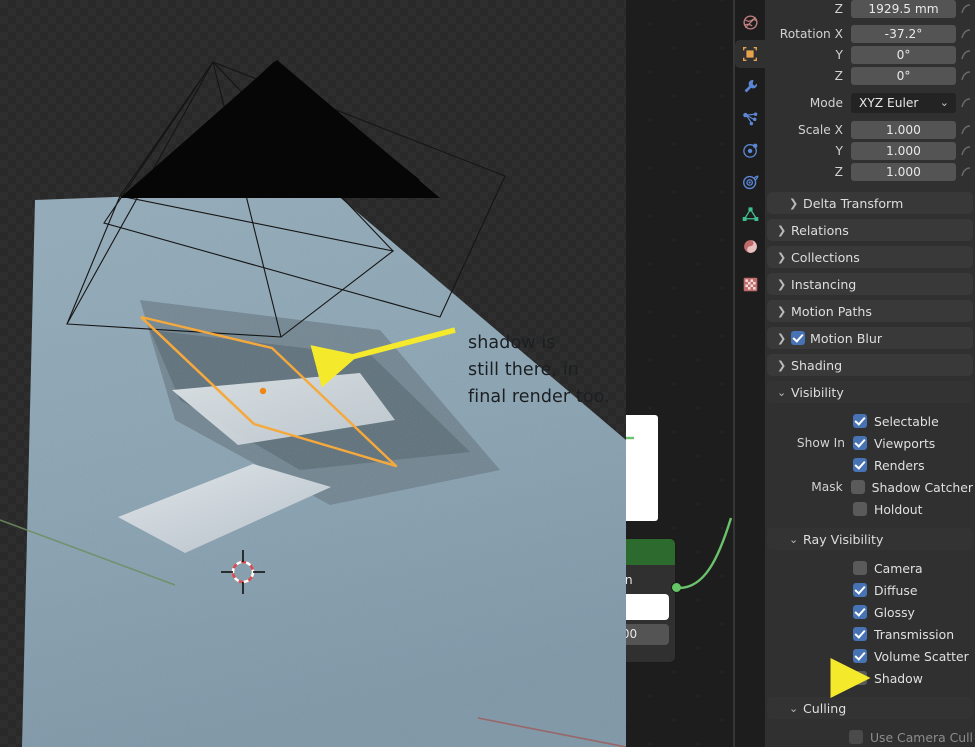 This screenshot has width=975, height=747. What do you see at coordinates (903, 130) in the screenshot?
I see `field-scale-x: 1.000` at bounding box center [903, 130].